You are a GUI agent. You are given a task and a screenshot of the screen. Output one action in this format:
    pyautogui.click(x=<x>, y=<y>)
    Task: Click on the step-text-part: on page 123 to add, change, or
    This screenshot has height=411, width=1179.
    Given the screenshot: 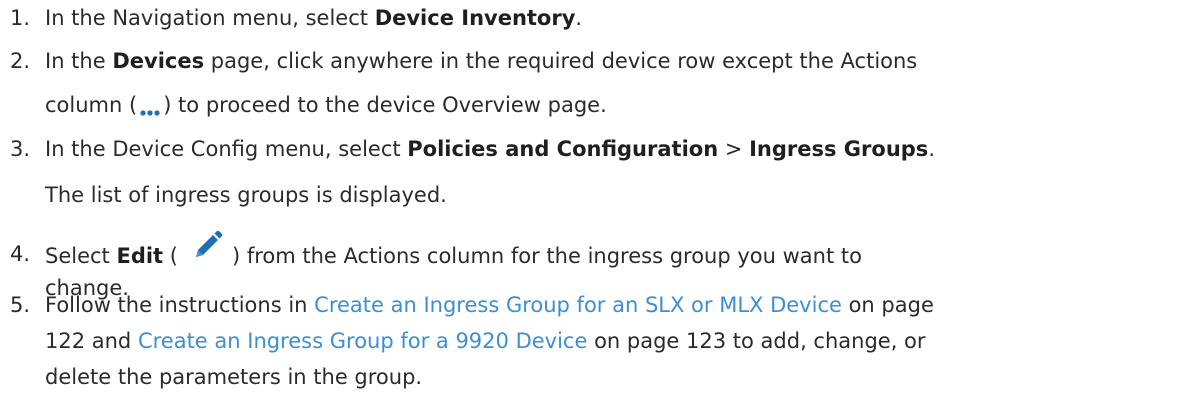 What is the action you would take?
    pyautogui.click(x=756, y=341)
    